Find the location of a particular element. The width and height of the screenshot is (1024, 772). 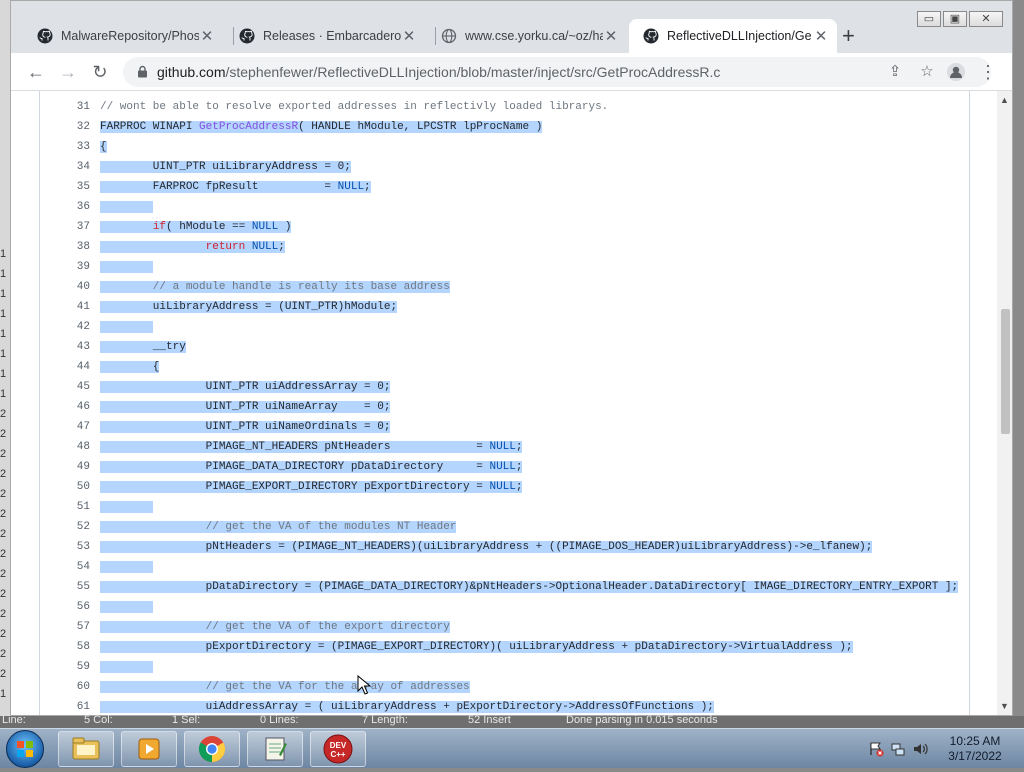

code-line: 48 PIMAGE_NT_HEADERS pNtHeaders = NULL; is located at coordinates (505, 447).